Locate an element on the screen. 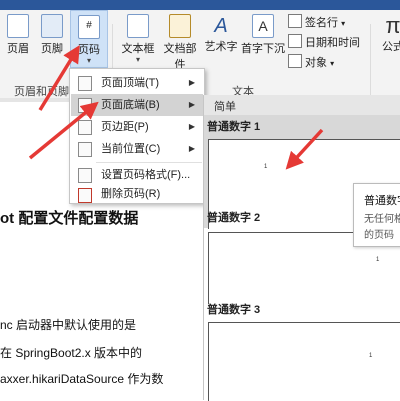 The height and width of the screenshot is (401, 400). textbox-label: 文本框 is located at coordinates (138, 49).